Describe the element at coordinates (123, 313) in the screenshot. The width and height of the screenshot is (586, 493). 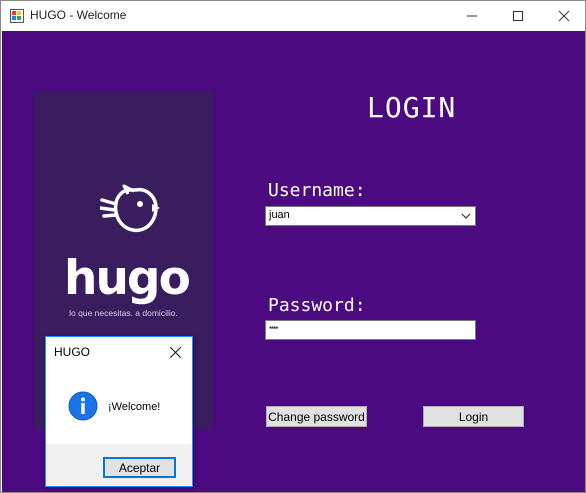
I see `logo-tagline: lo que necesitas. a domicilio.` at that location.